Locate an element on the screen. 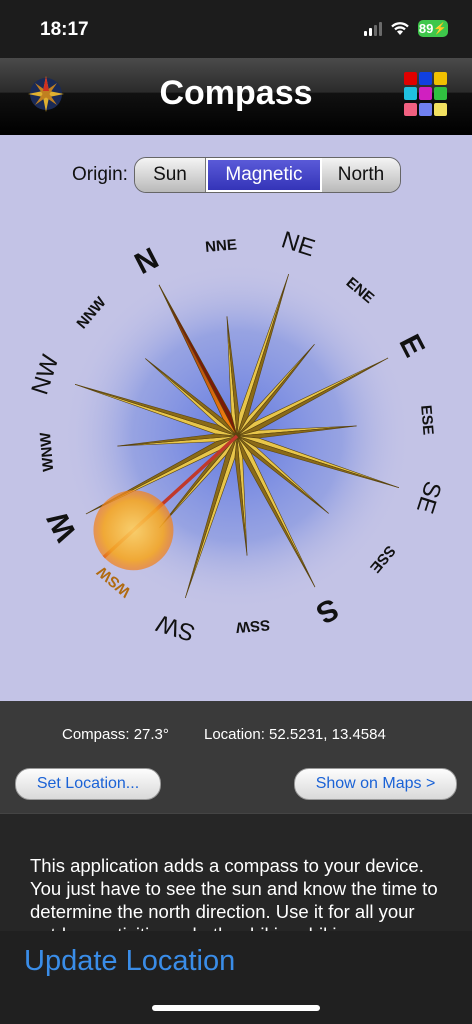 This screenshot has height=1024, width=472. compass-reading: Compass: 27.3° is located at coordinates (115, 734).